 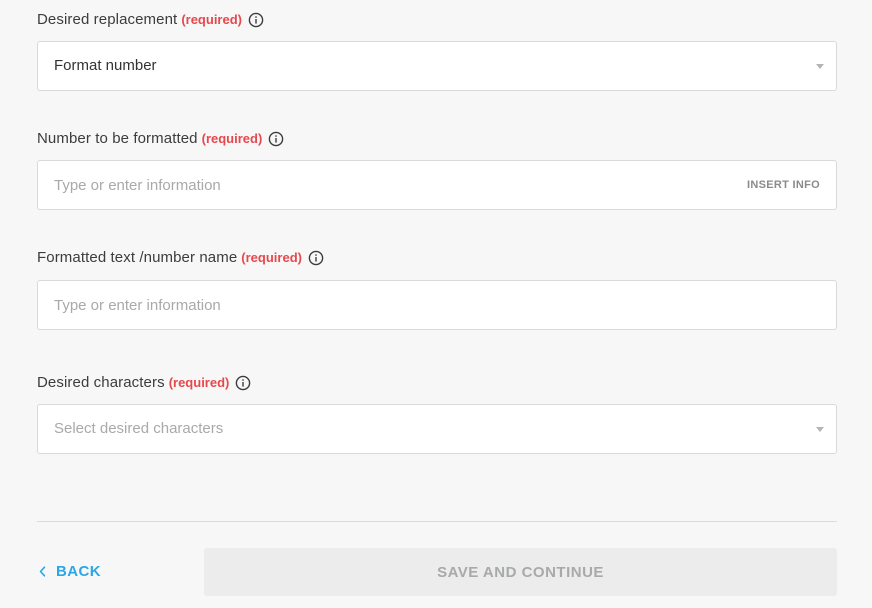 What do you see at coordinates (437, 258) in the screenshot?
I see `field-label: Formatted text /number name (required)` at bounding box center [437, 258].